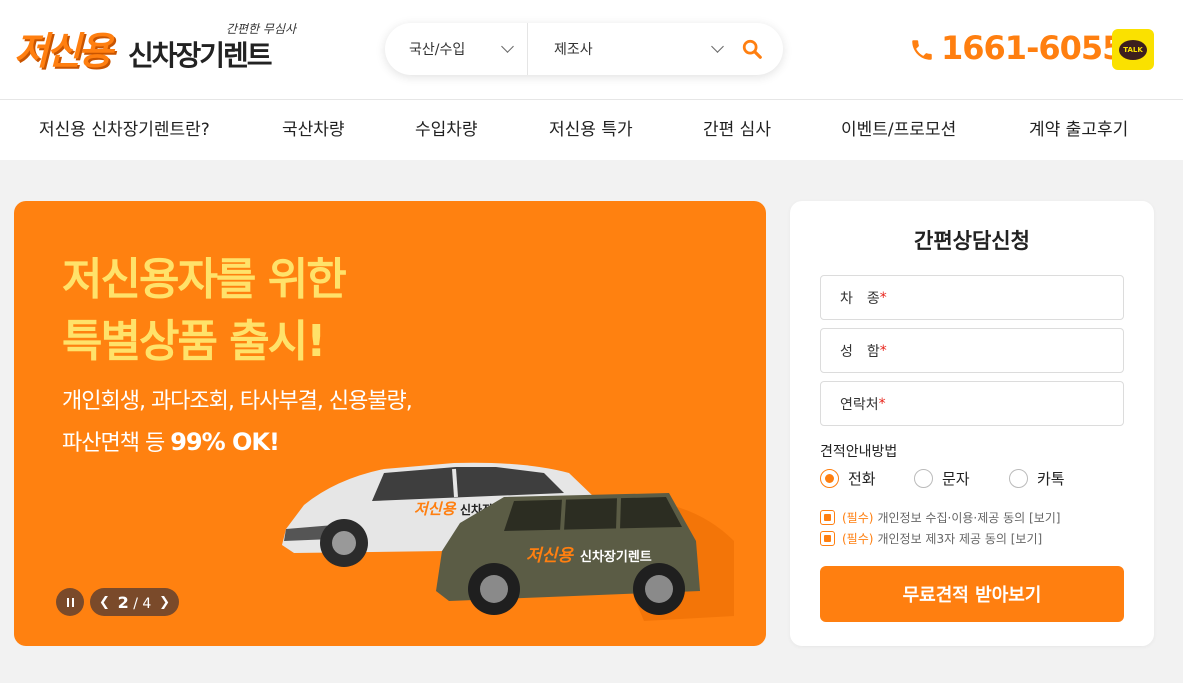 This screenshot has height=683, width=1183. Describe the element at coordinates (225, 442) in the screenshot. I see `banner-subtext-2-emphasis: 99% OK!` at that location.